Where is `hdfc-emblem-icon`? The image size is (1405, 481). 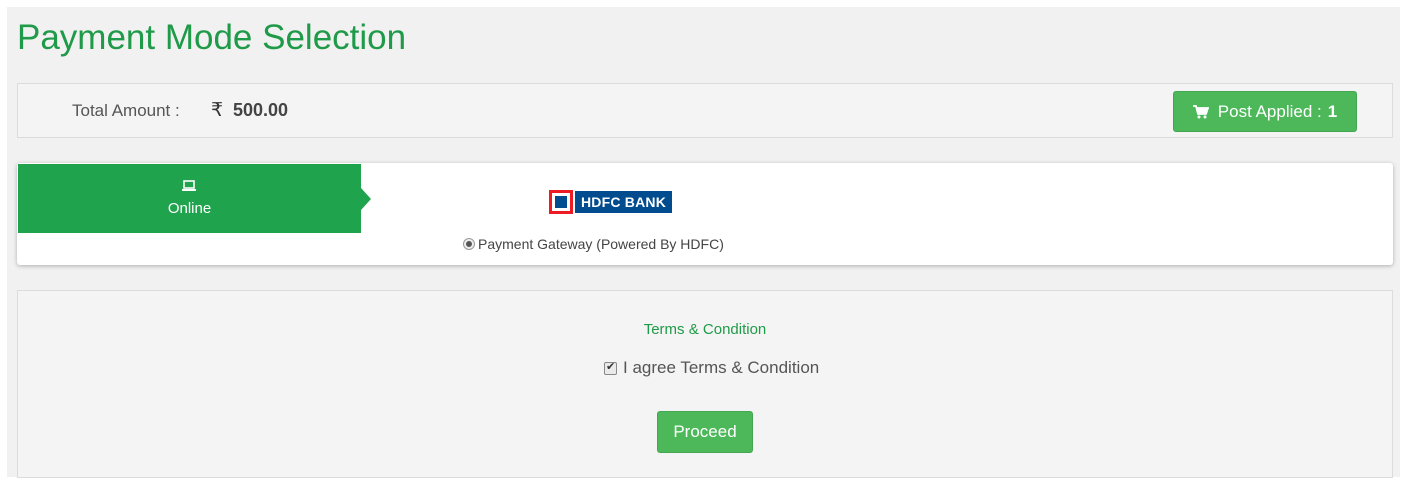
hdfc-emblem-icon is located at coordinates (561, 202).